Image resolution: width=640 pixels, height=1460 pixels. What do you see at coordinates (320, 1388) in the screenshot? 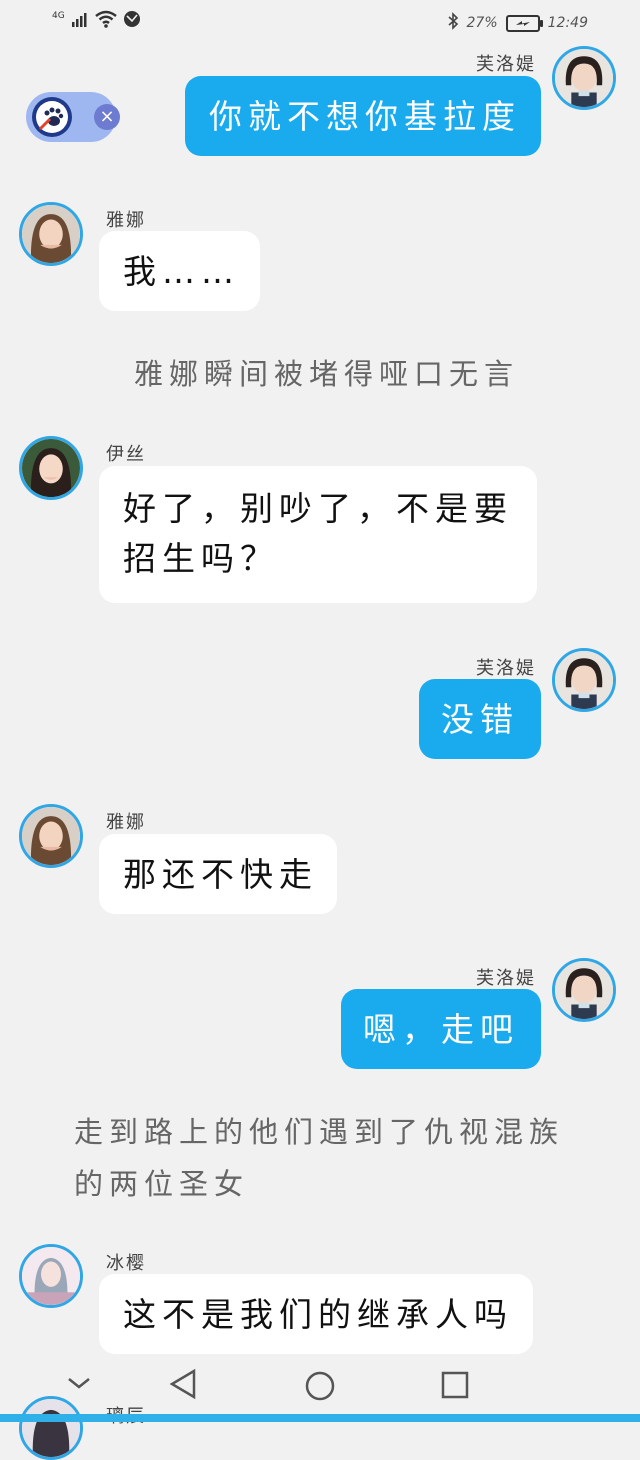
I see `home-circle-icon` at bounding box center [320, 1388].